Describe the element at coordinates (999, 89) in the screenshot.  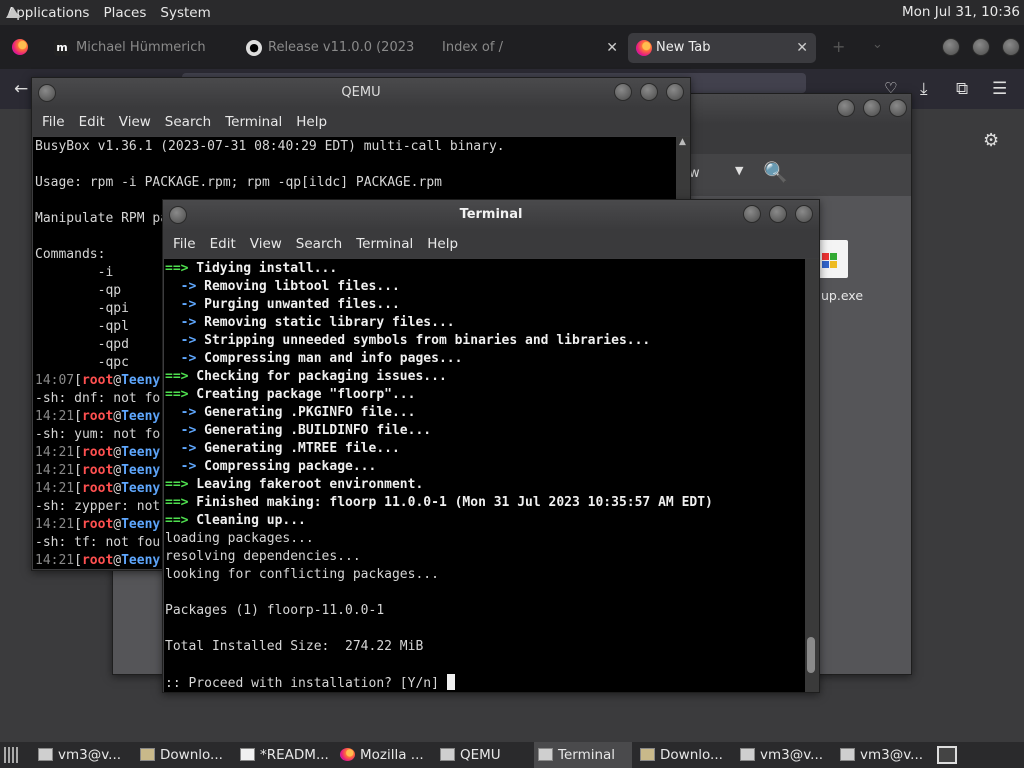
I see `hamburger-menu-icon: ☰` at that location.